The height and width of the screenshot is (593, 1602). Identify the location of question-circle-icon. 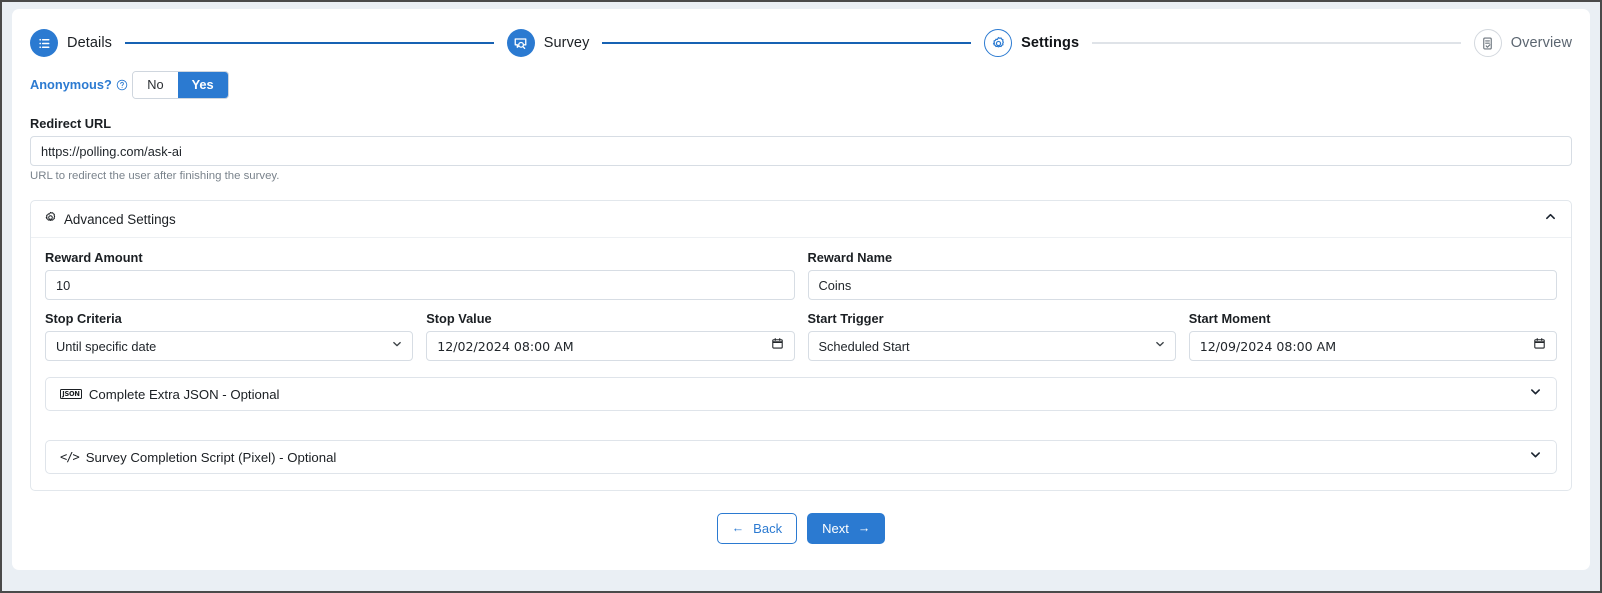
(122, 85).